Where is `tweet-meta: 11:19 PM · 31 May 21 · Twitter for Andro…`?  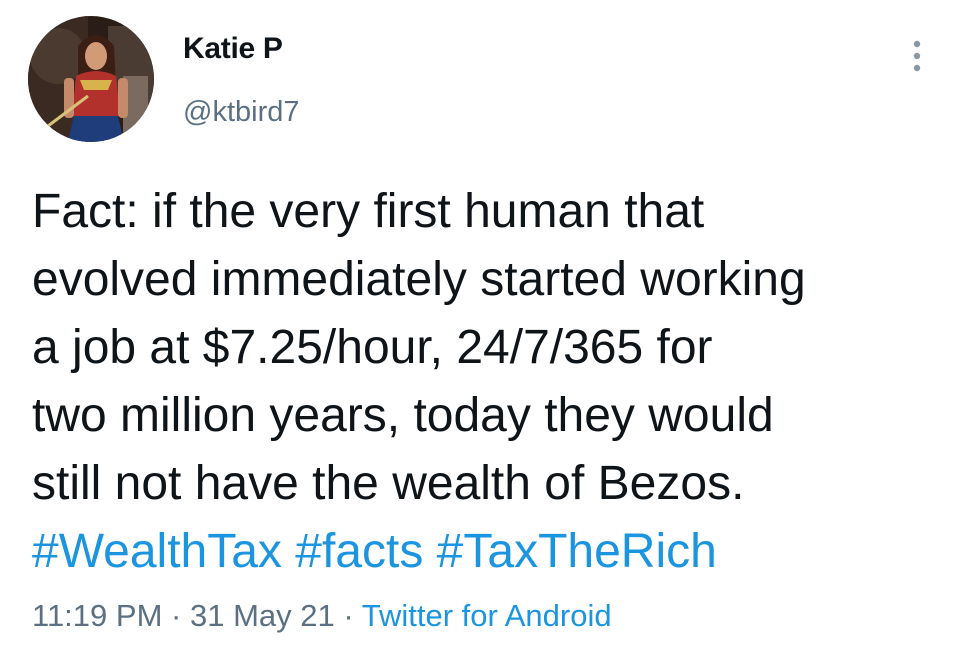 tweet-meta: 11:19 PM · 31 May 21 · Twitter for Andro… is located at coordinates (322, 616).